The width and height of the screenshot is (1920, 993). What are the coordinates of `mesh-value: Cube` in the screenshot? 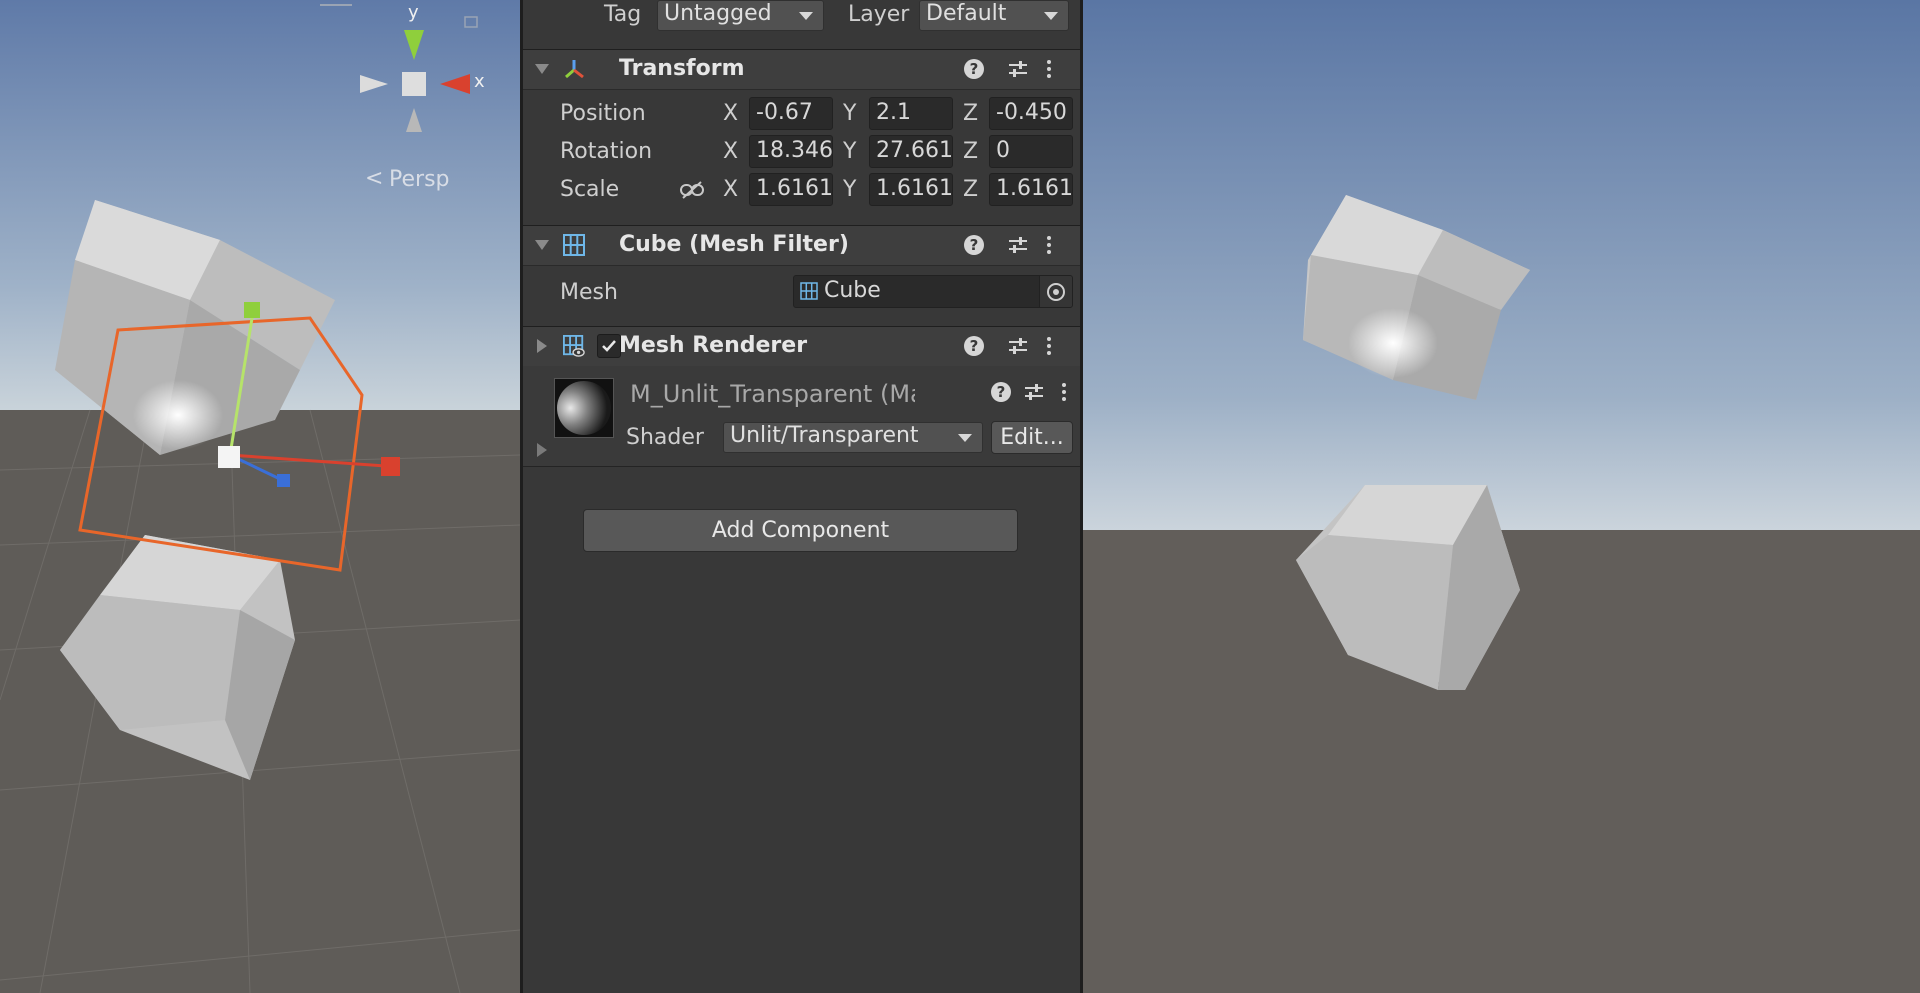 It's located at (852, 290).